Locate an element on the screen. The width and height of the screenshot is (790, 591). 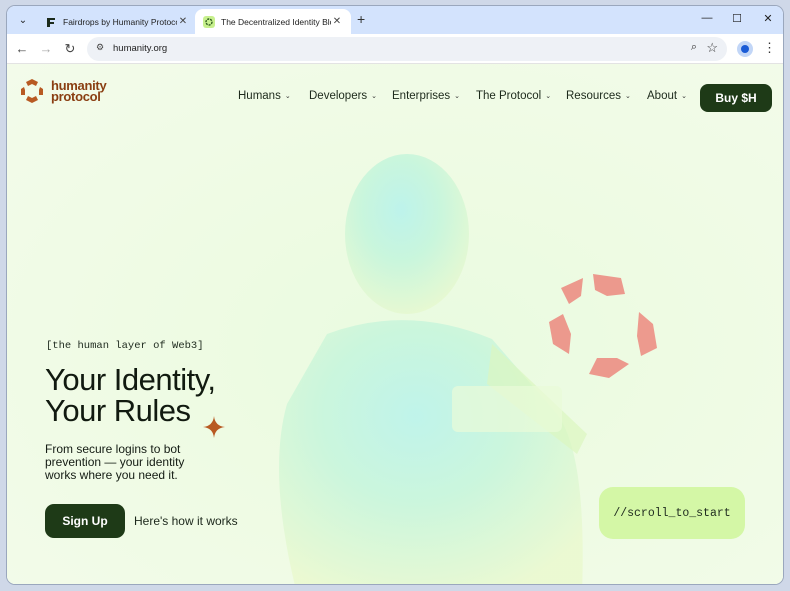
buy-token-button: Buy $H is located at coordinates (736, 98).